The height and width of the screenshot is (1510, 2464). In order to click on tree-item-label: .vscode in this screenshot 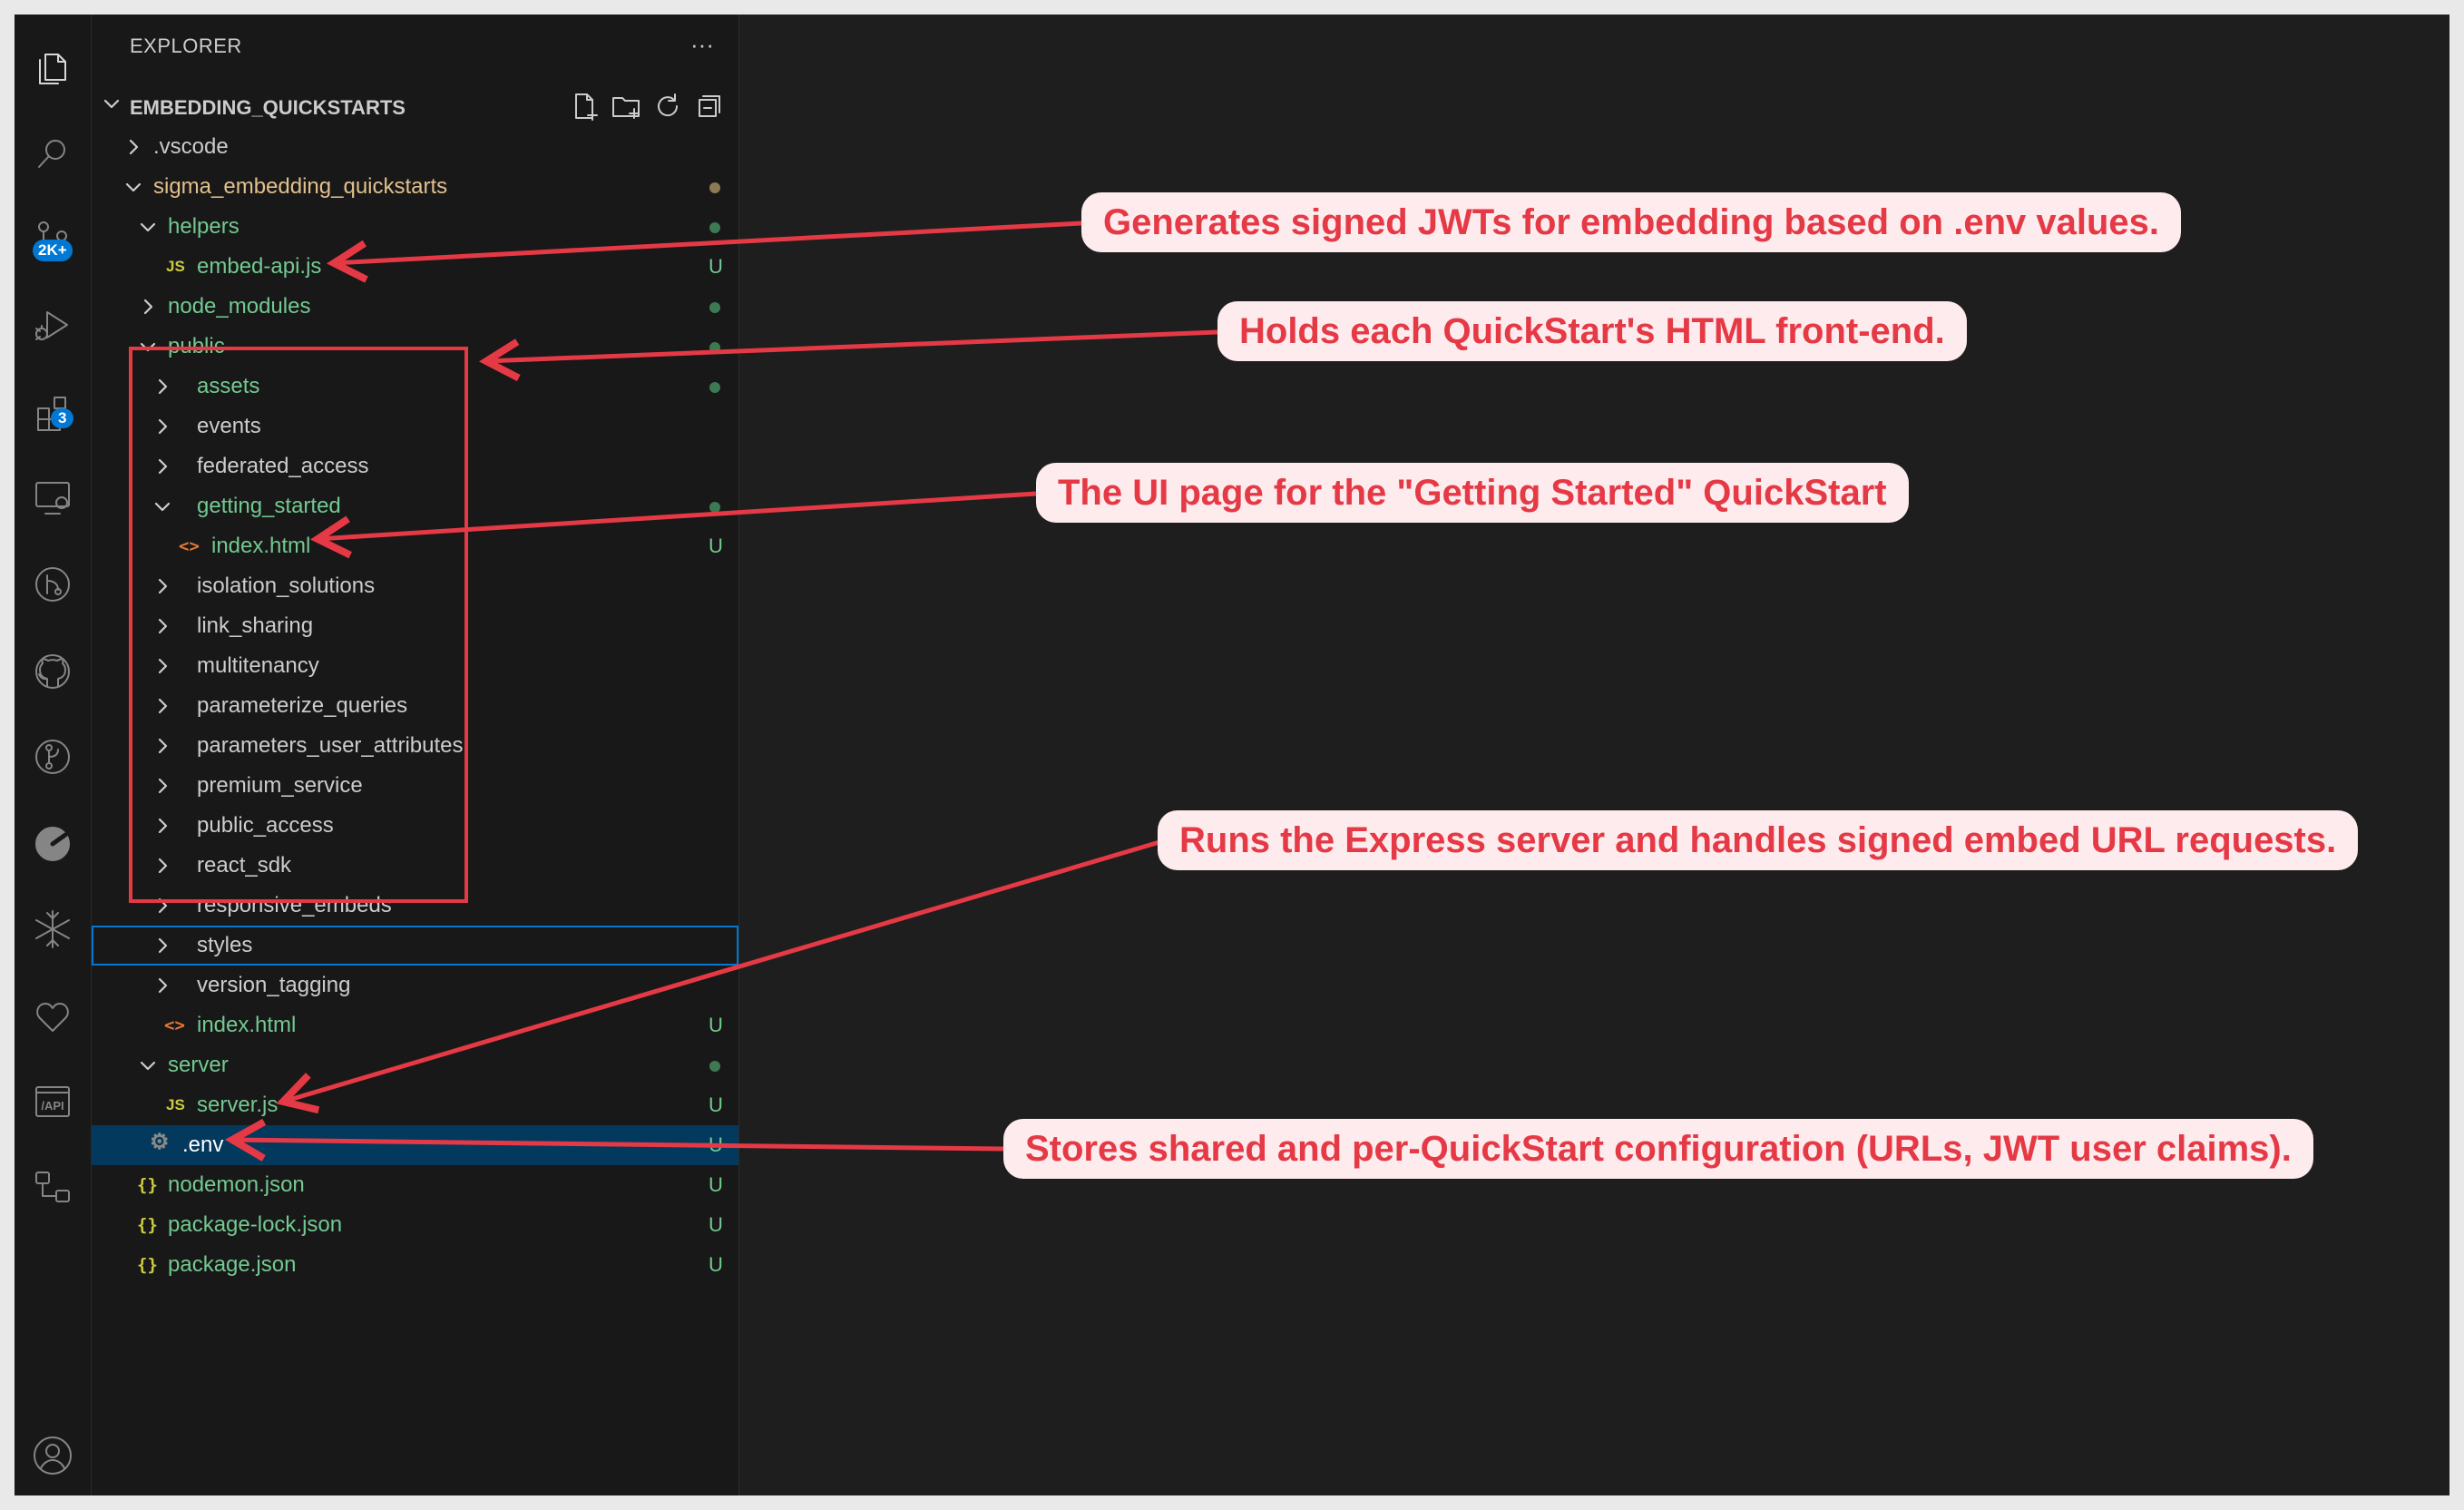, I will do `click(191, 146)`.